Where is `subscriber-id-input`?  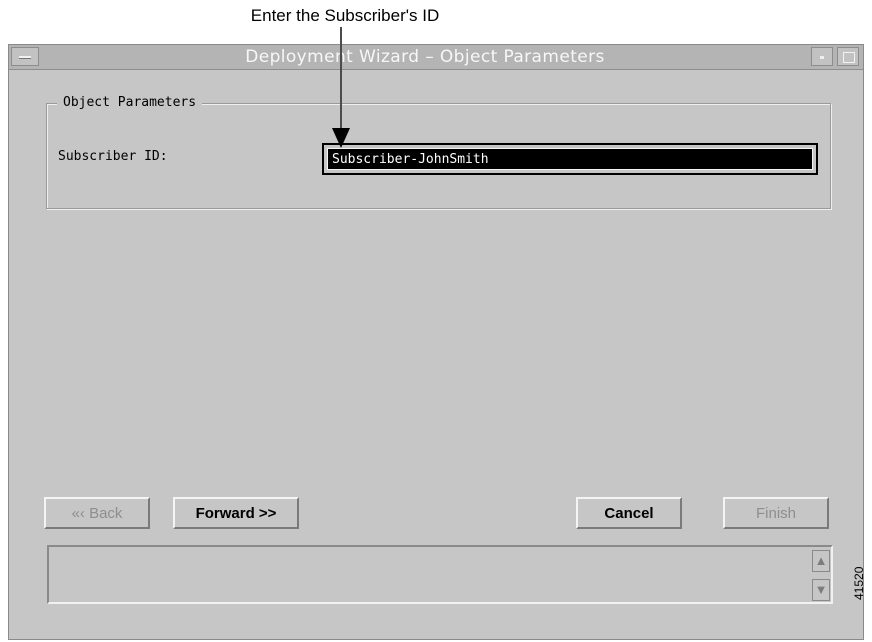 subscriber-id-input is located at coordinates (570, 159).